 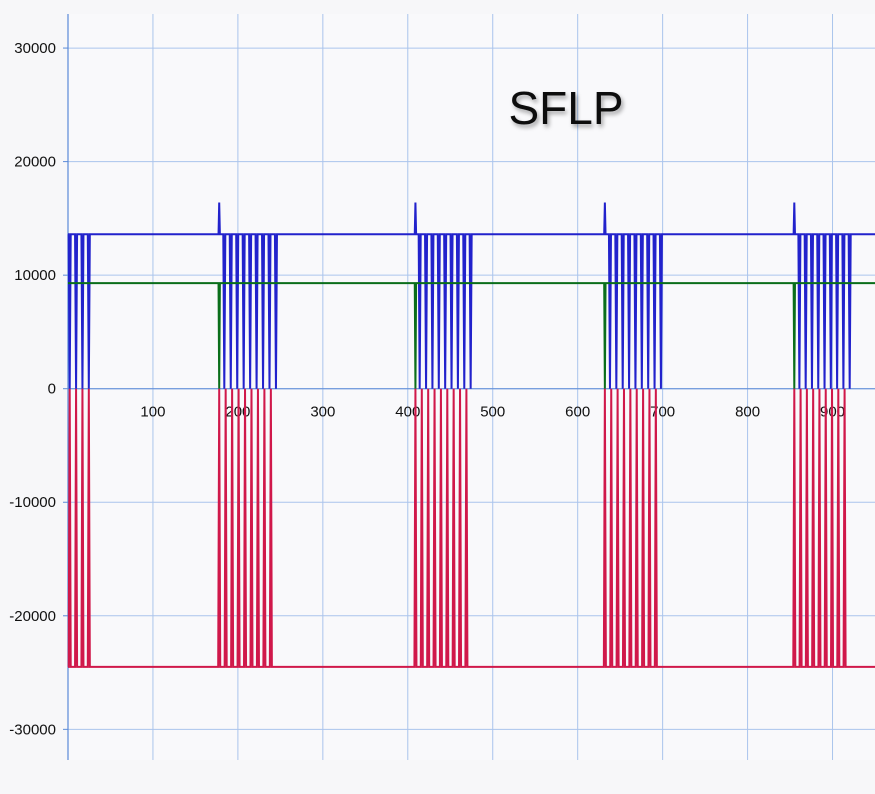 What do you see at coordinates (32, 389) in the screenshot?
I see `y-tick-labels: -30000 -20000 -10000 0 10000 20000 30000` at bounding box center [32, 389].